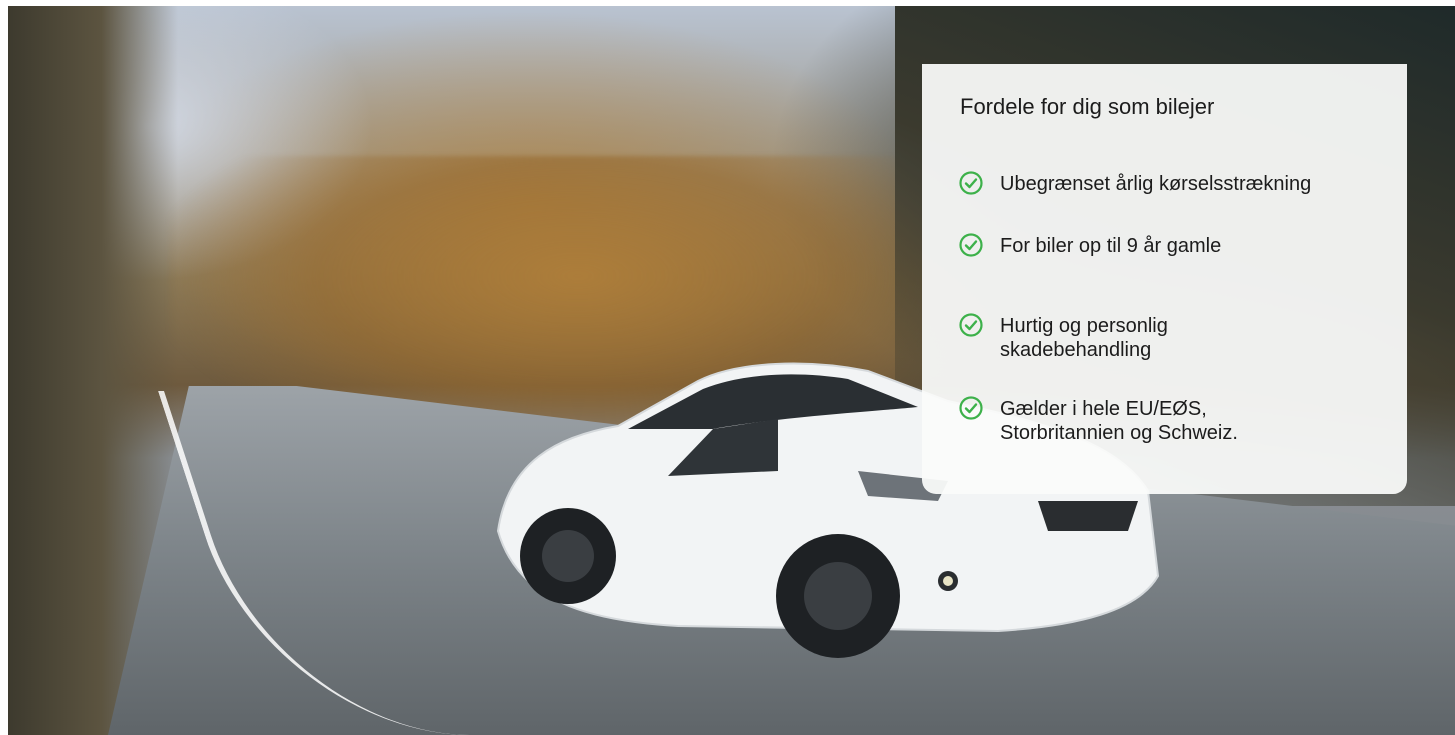 Image resolution: width=1455 pixels, height=735 pixels. Describe the element at coordinates (1084, 338) in the screenshot. I see `benefit-text: Hurtig og personlig skadebehandling` at that location.